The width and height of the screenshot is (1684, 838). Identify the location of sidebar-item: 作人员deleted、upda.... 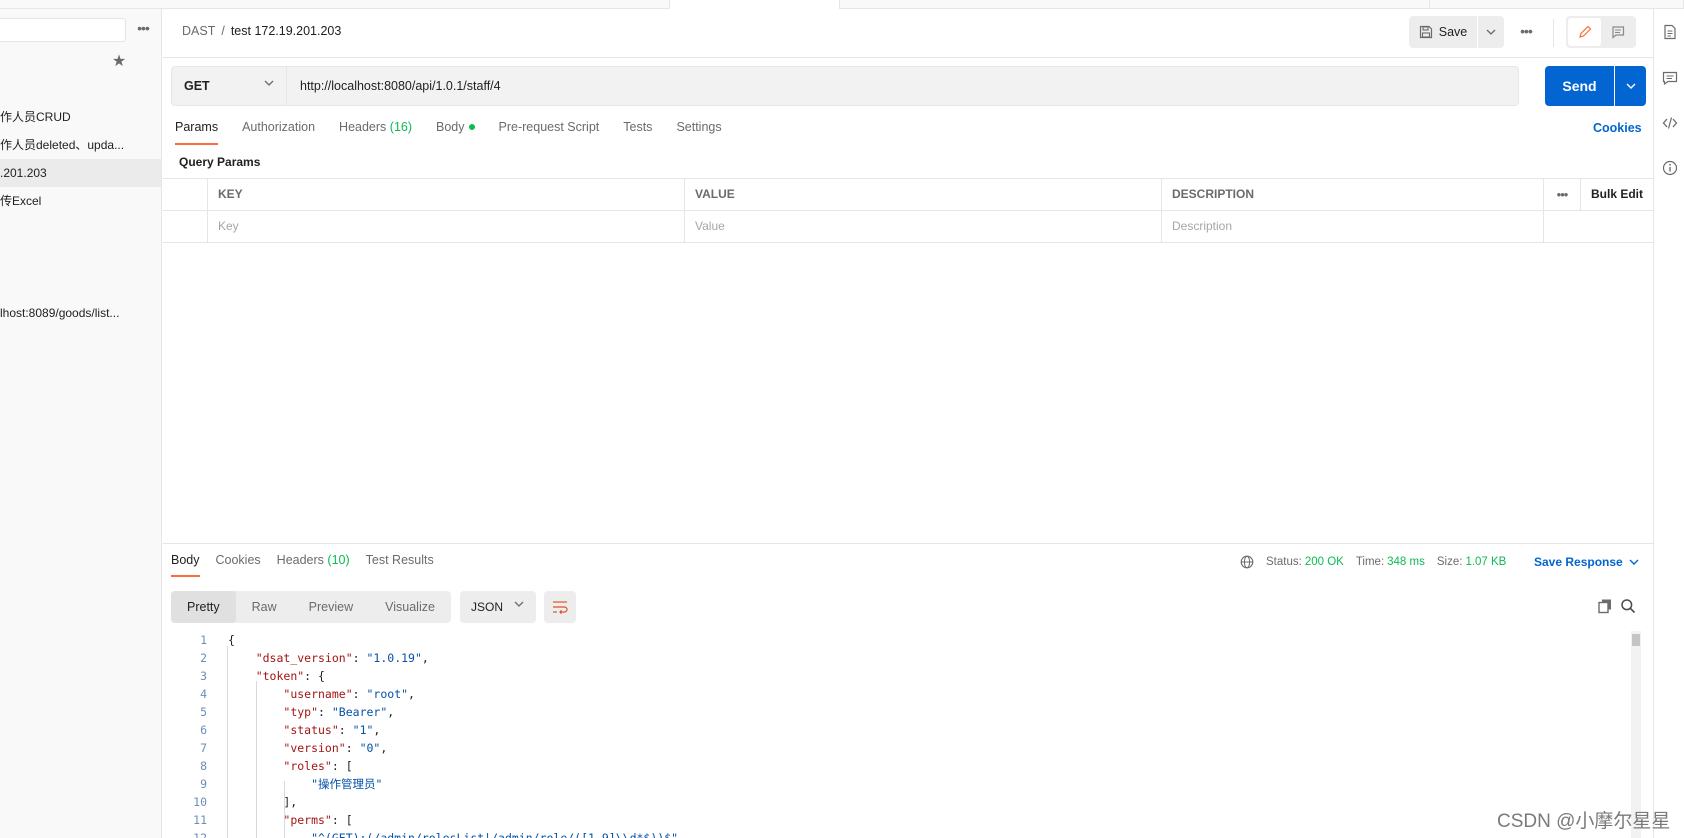
(80, 145).